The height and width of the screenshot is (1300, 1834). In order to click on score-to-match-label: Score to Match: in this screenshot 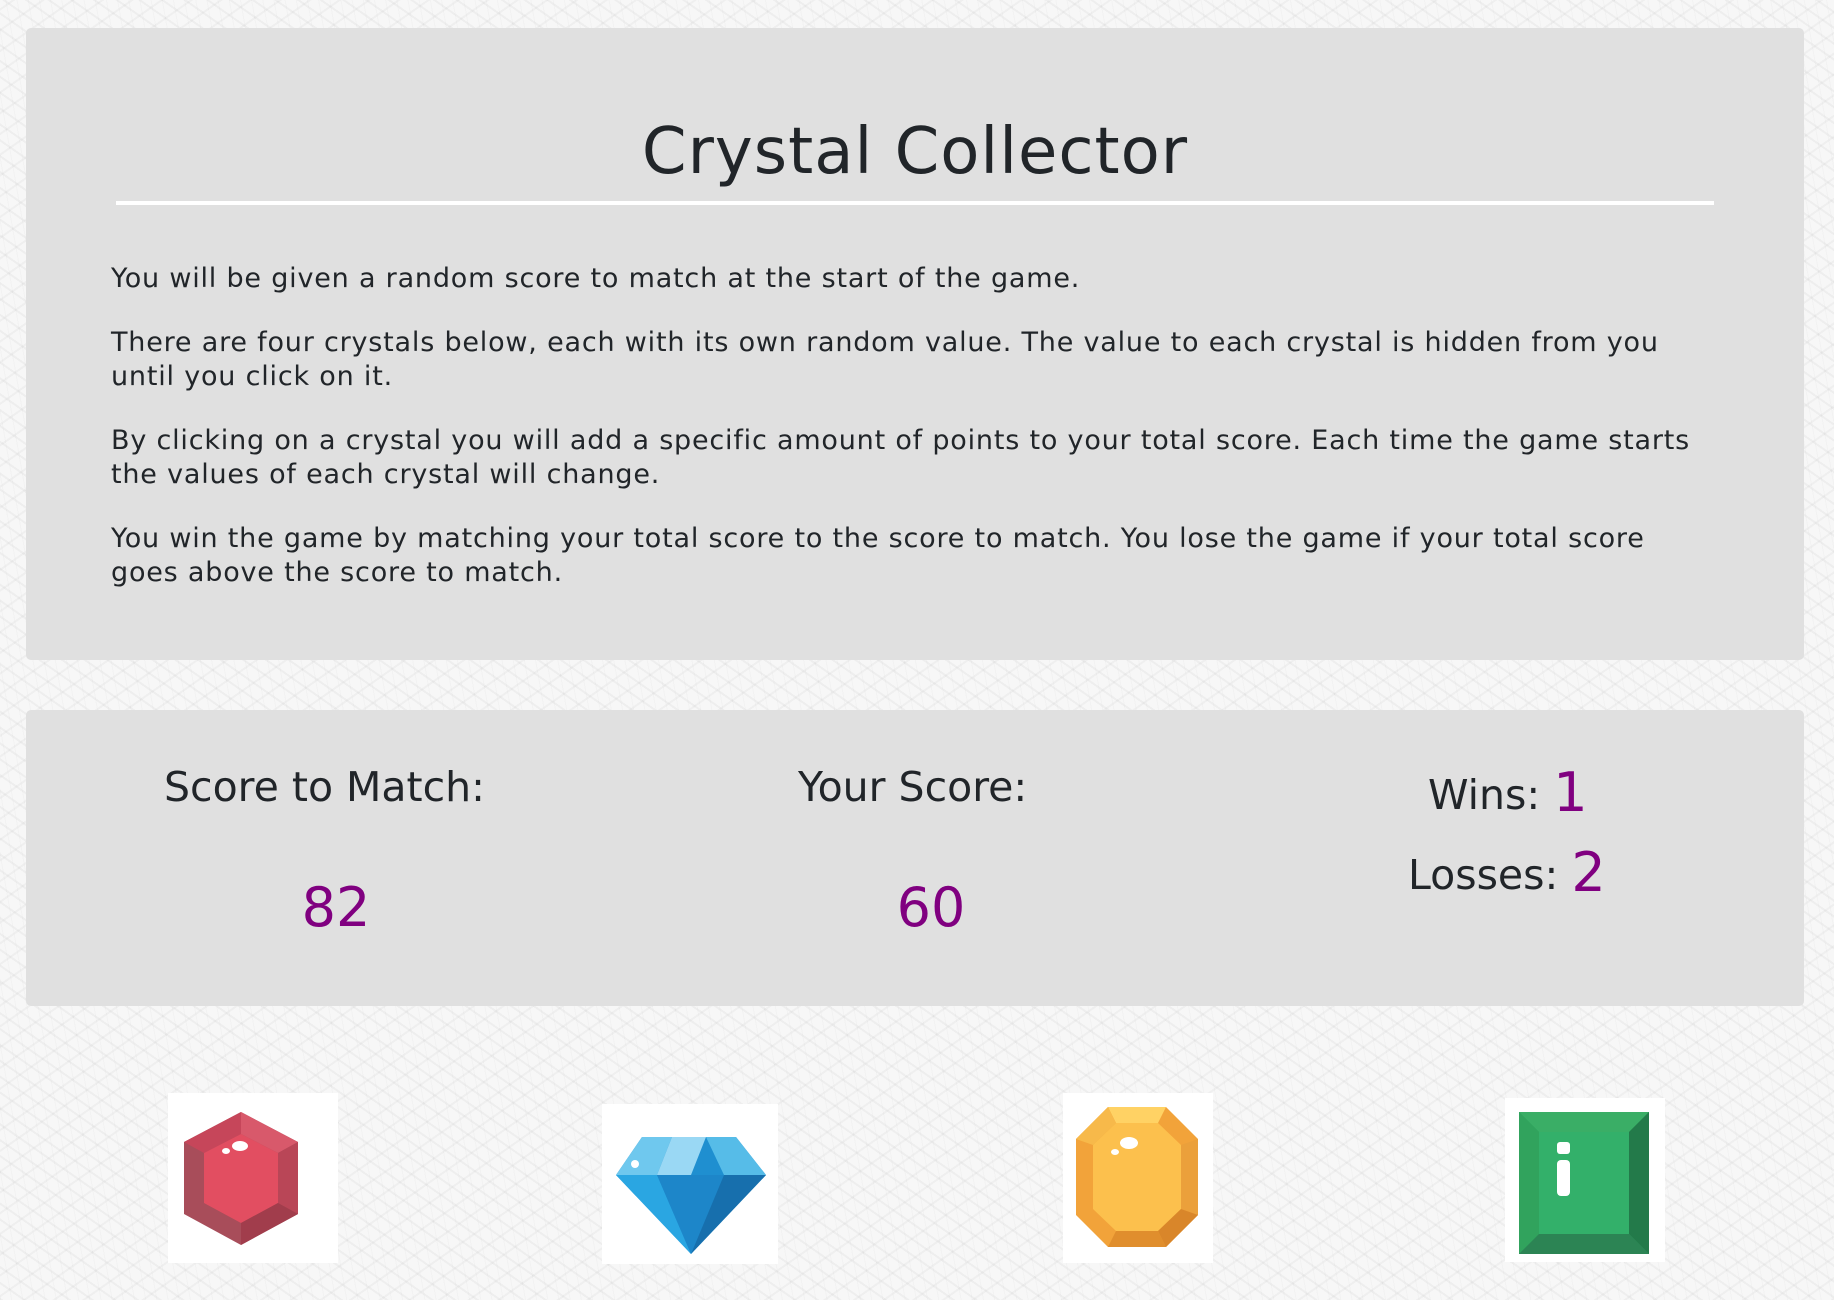, I will do `click(324, 787)`.